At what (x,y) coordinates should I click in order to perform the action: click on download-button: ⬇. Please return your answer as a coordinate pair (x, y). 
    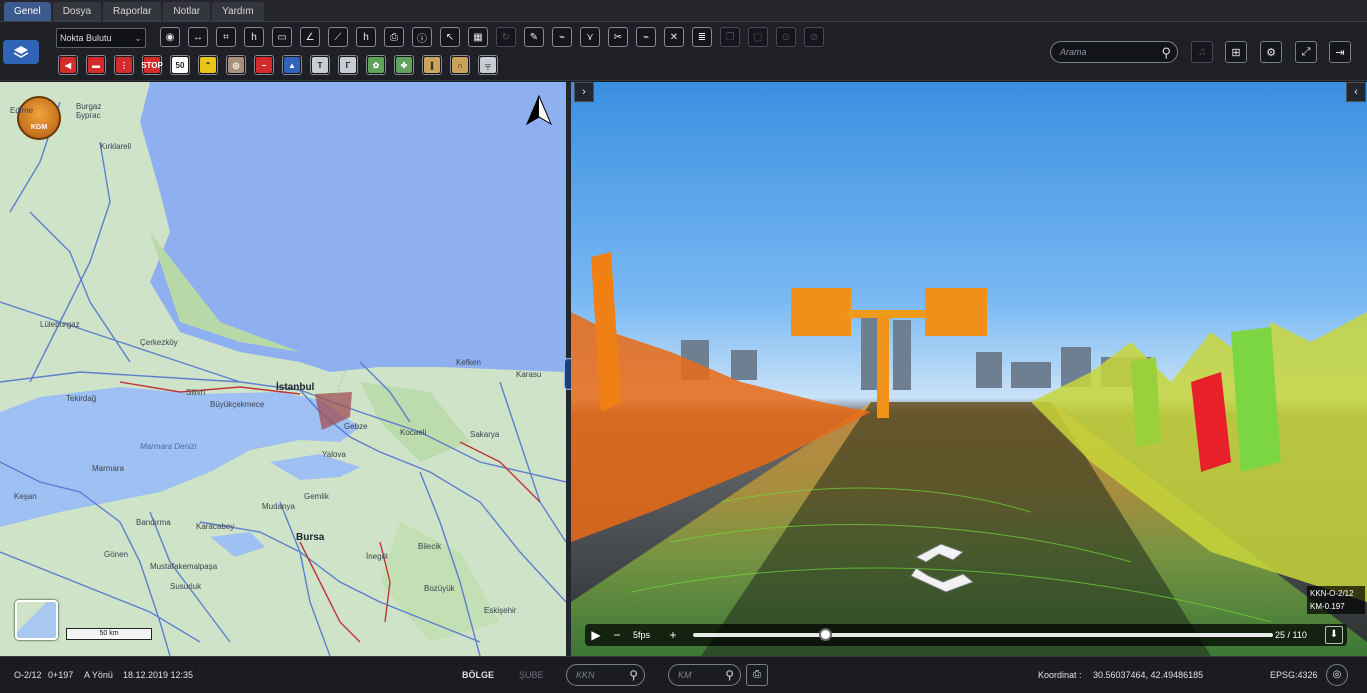
    Looking at the image, I should click on (1334, 635).